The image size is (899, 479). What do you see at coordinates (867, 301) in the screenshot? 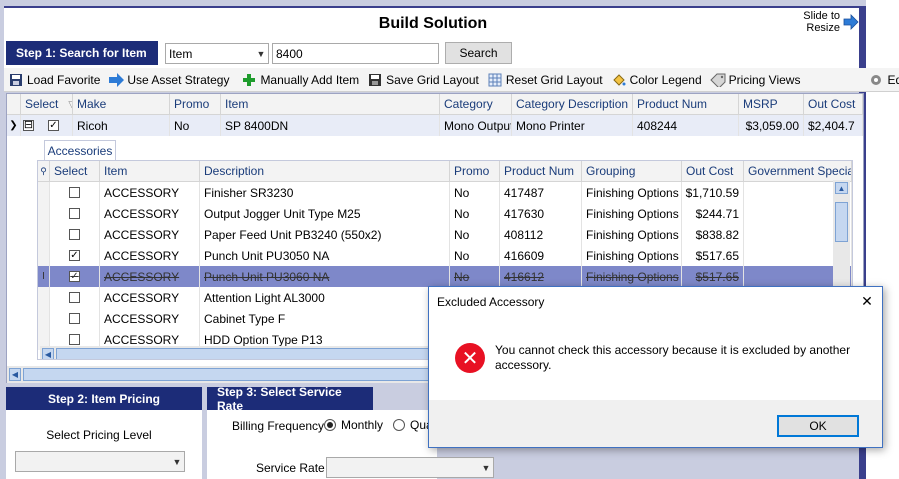
I see `close-icon: ✕` at bounding box center [867, 301].